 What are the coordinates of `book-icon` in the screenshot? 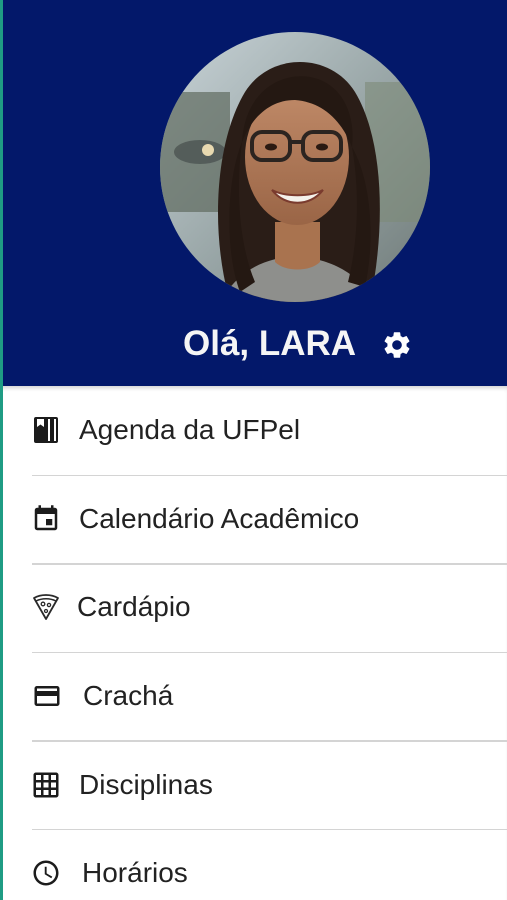 It's located at (46, 430).